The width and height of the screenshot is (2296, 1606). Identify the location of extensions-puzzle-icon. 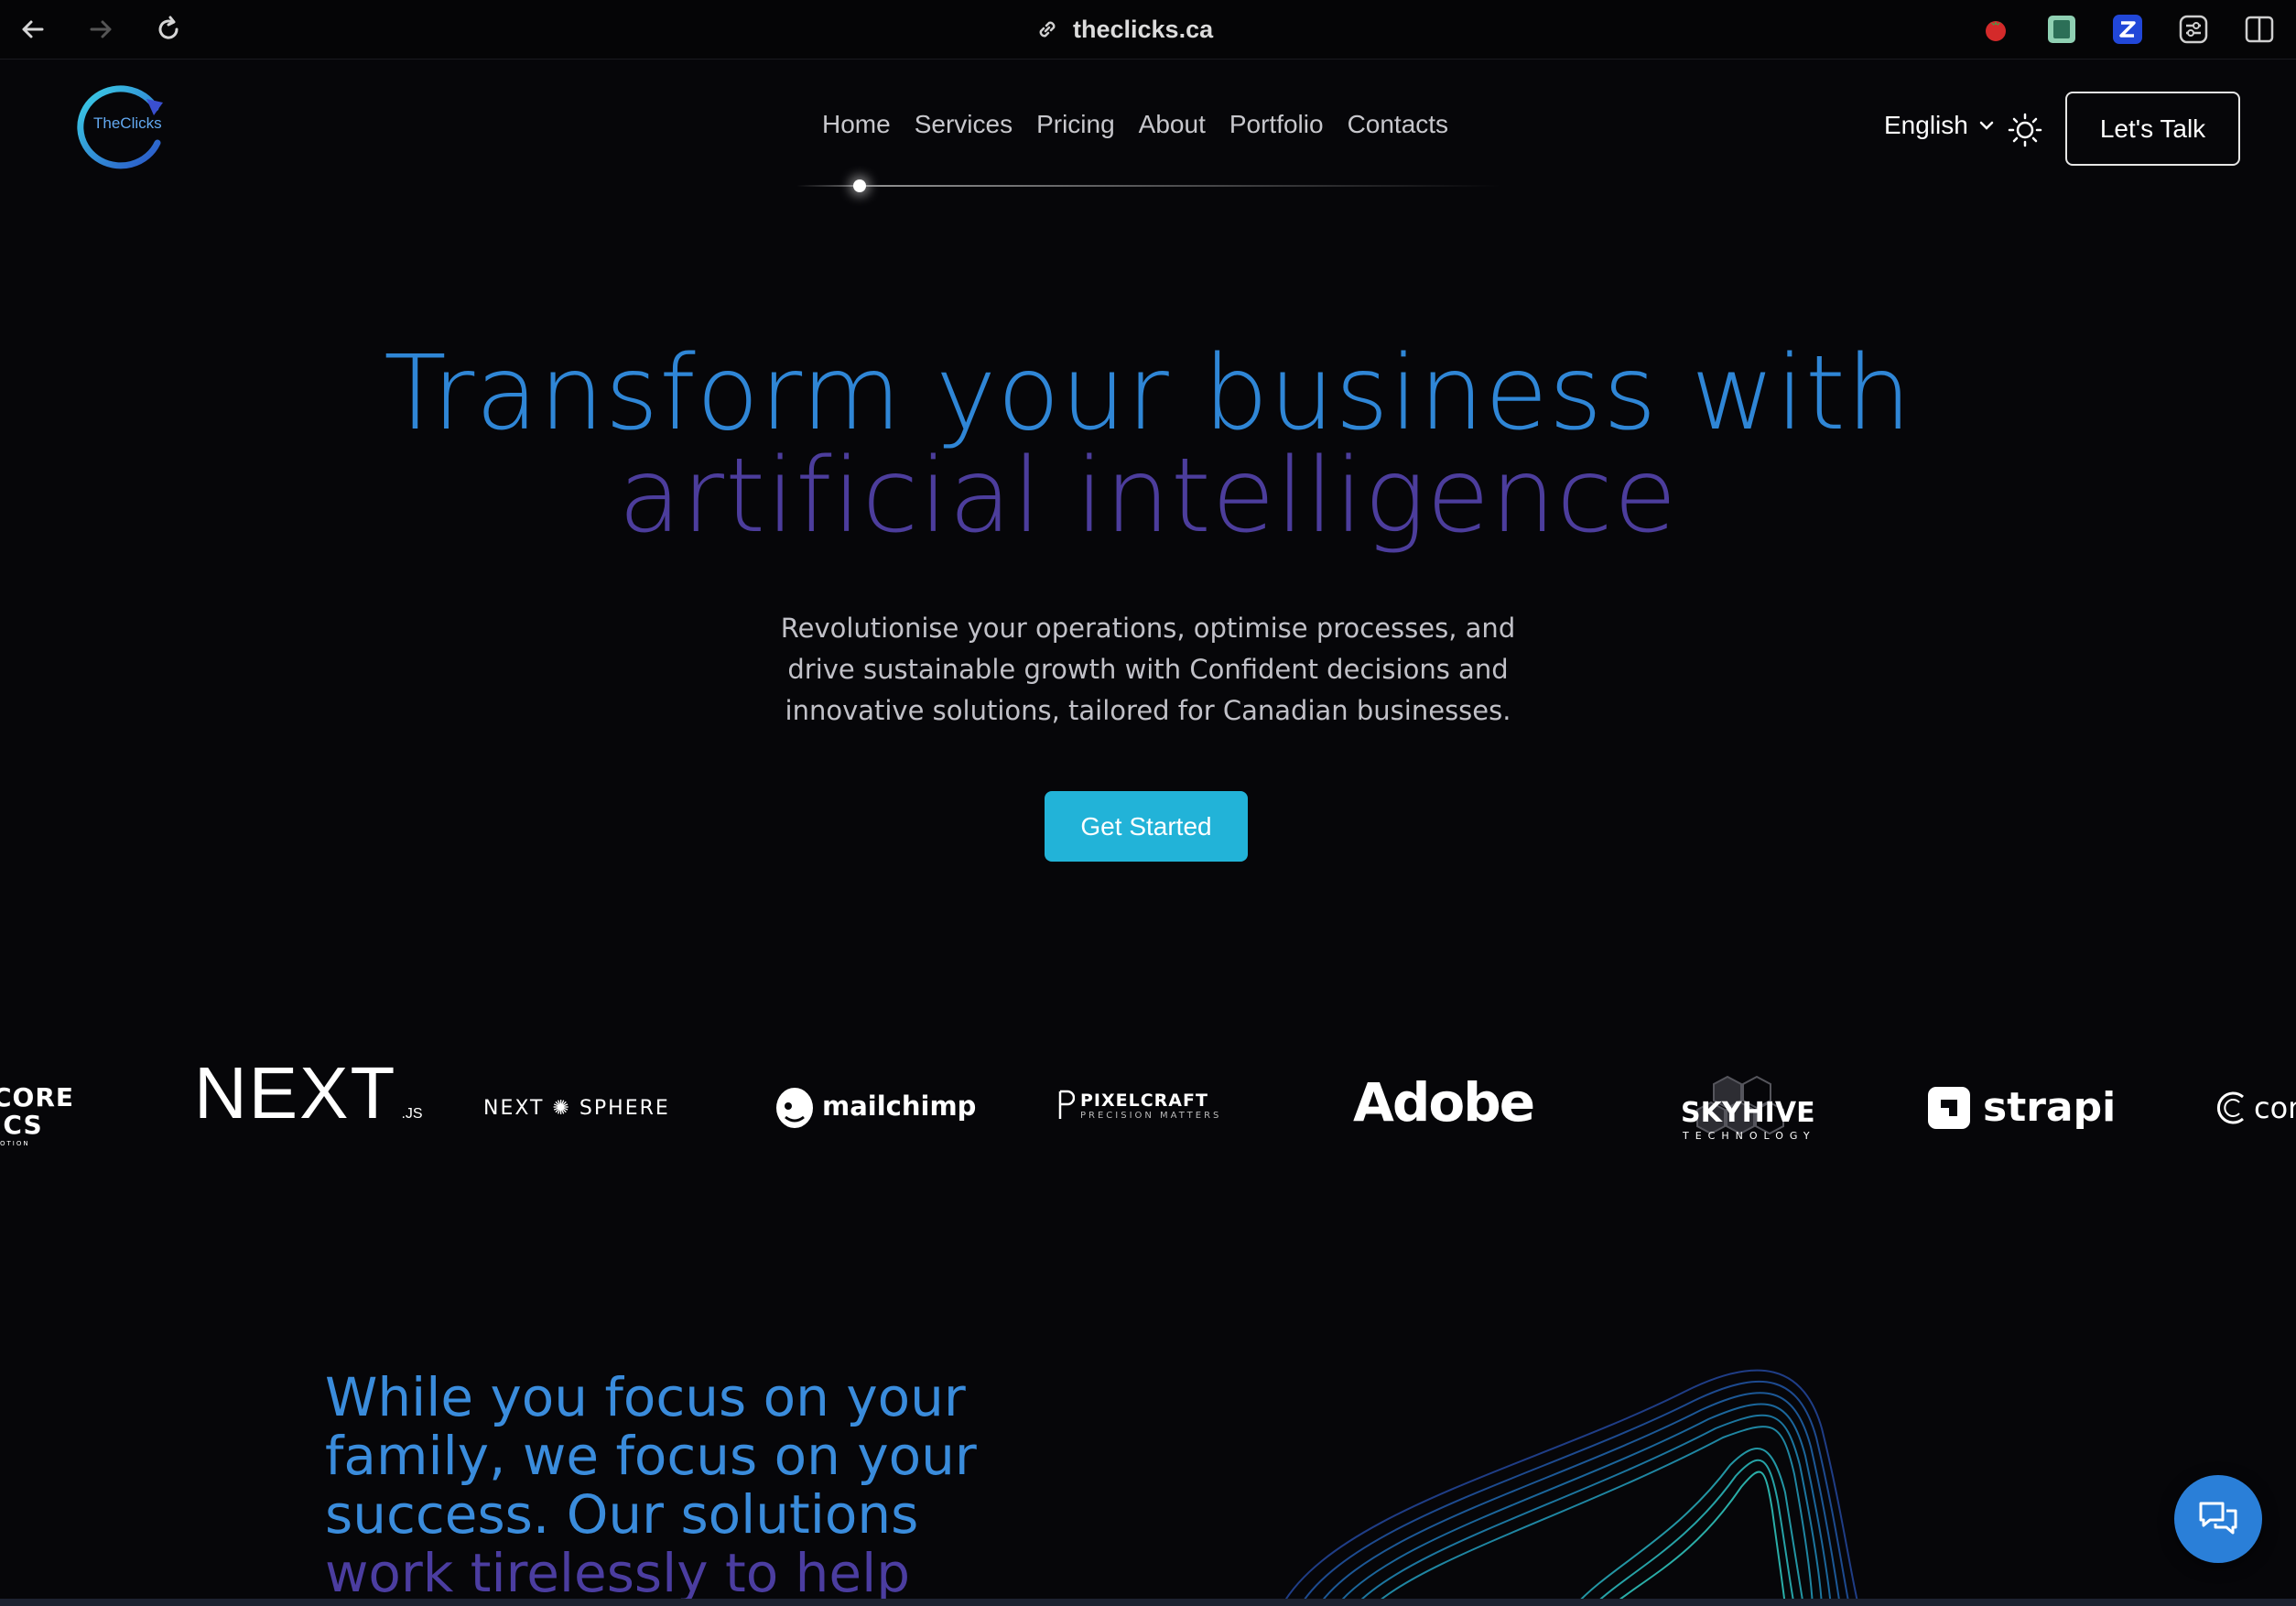
(2193, 29).